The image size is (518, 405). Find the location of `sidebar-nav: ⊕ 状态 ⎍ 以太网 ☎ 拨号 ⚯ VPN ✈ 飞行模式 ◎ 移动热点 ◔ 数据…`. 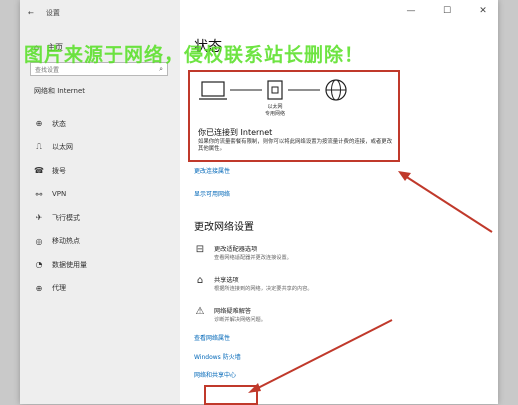

sidebar-nav: ⊕ 状态 ⎍ 以太网 ☎ 拨号 ⚯ VPN ✈ 飞行模式 ◎ 移动热点 ◔ 数据… is located at coordinates (105, 206).